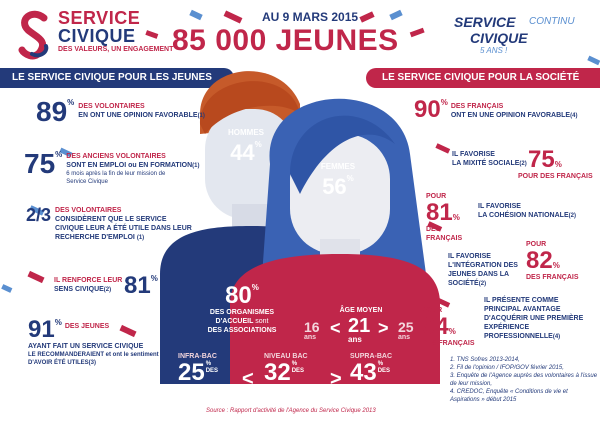 Image resolution: width=600 pixels, height=424 pixels. I want to click on education-supra-value: 43, so click(363, 372).